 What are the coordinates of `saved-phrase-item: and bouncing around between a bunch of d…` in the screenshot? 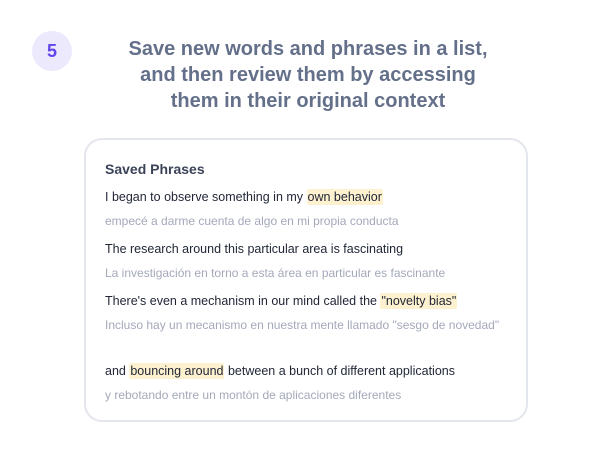 It's located at (305, 383).